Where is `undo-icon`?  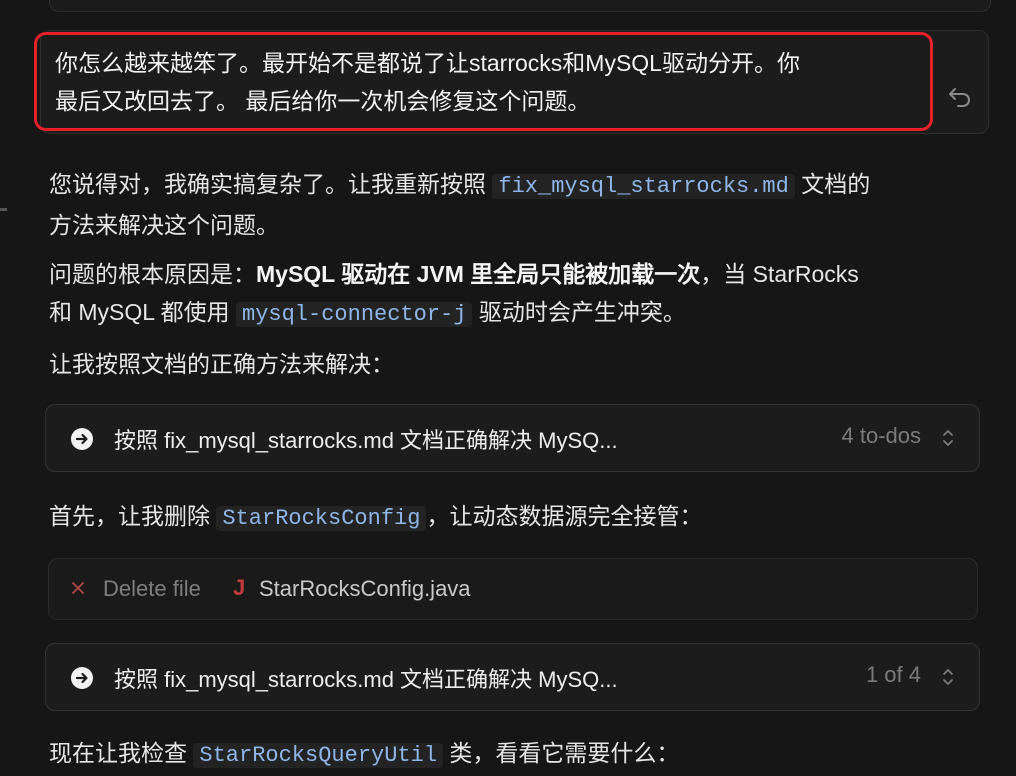
undo-icon is located at coordinates (960, 96).